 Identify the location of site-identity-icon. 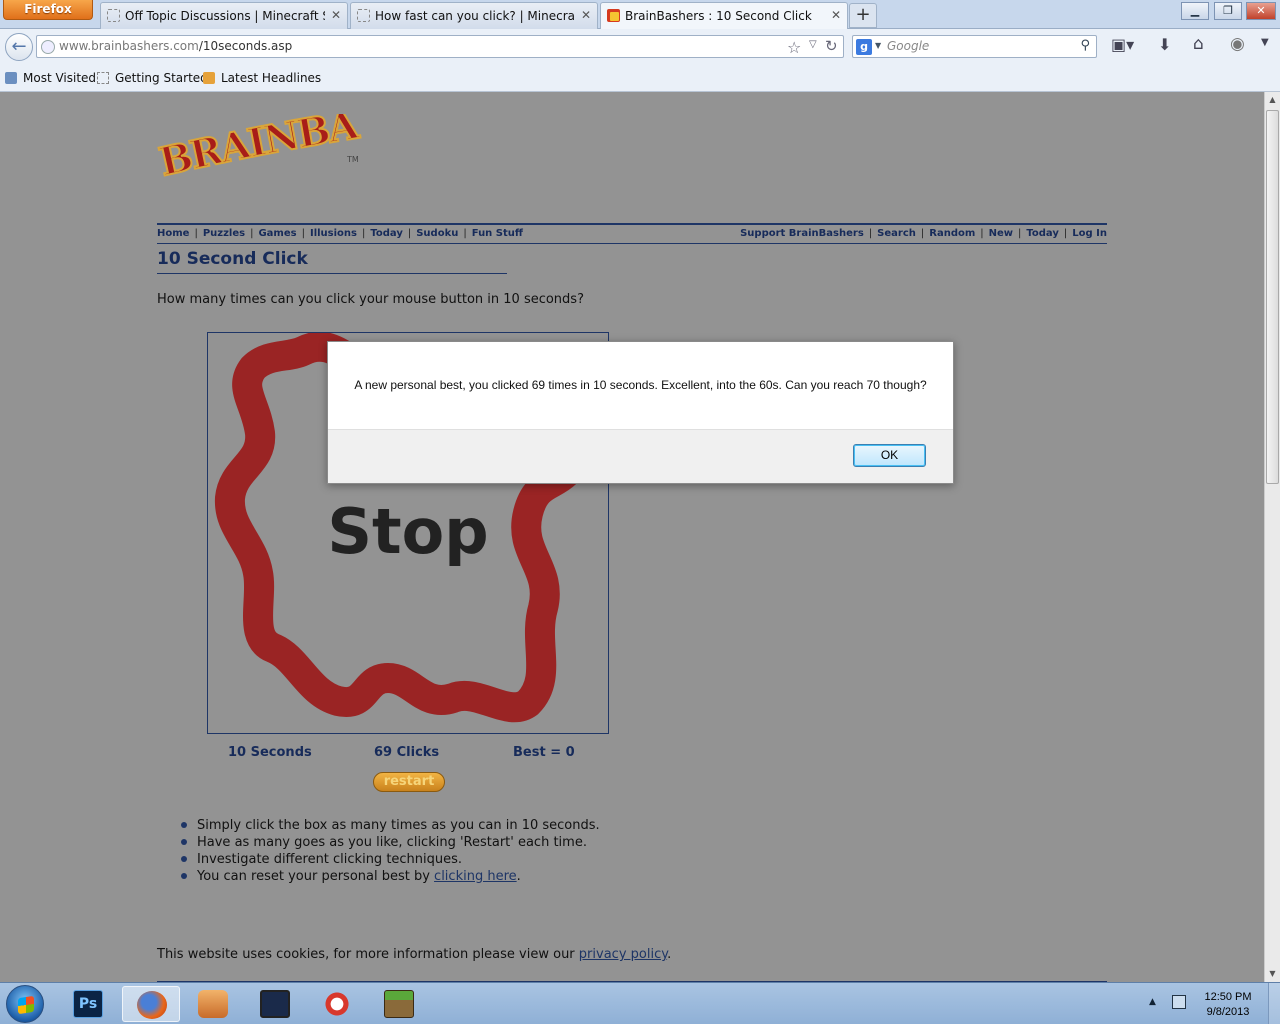
(48, 47).